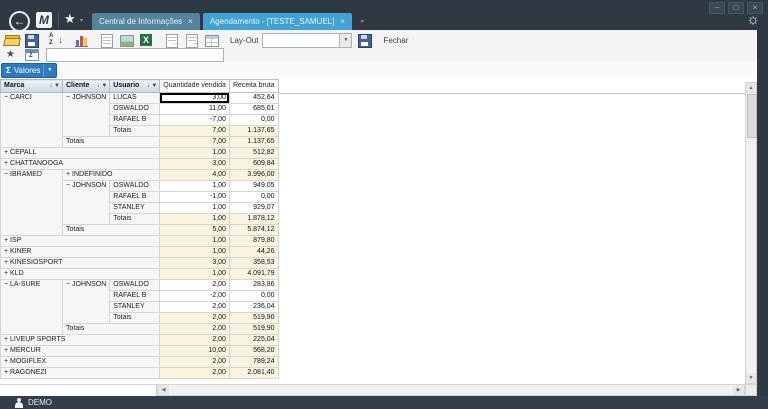  What do you see at coordinates (253, 362) in the screenshot?
I see `revenue-cell: 789,24` at bounding box center [253, 362].